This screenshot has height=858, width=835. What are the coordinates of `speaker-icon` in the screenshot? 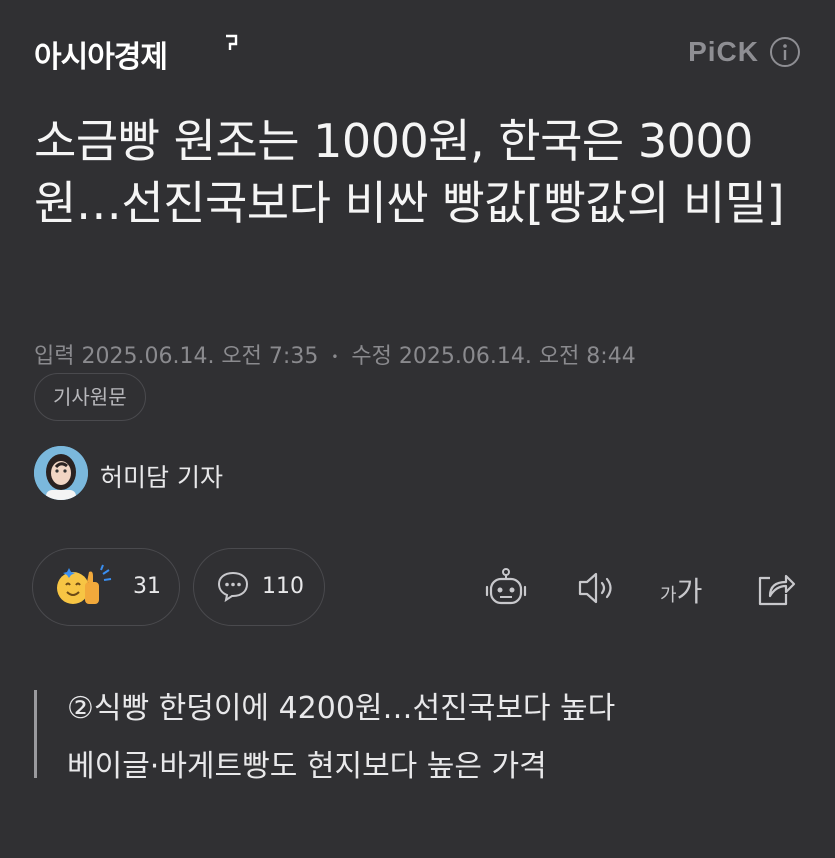 It's located at (596, 588).